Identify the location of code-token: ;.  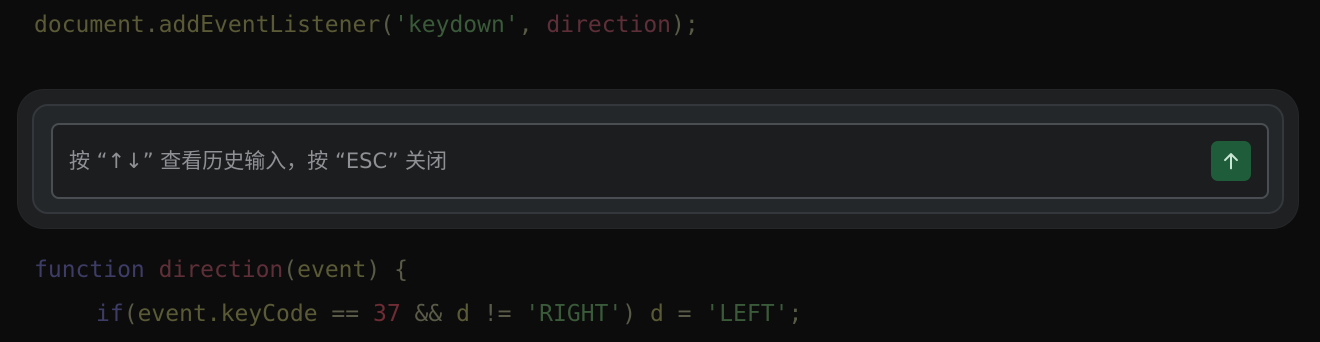
(795, 314).